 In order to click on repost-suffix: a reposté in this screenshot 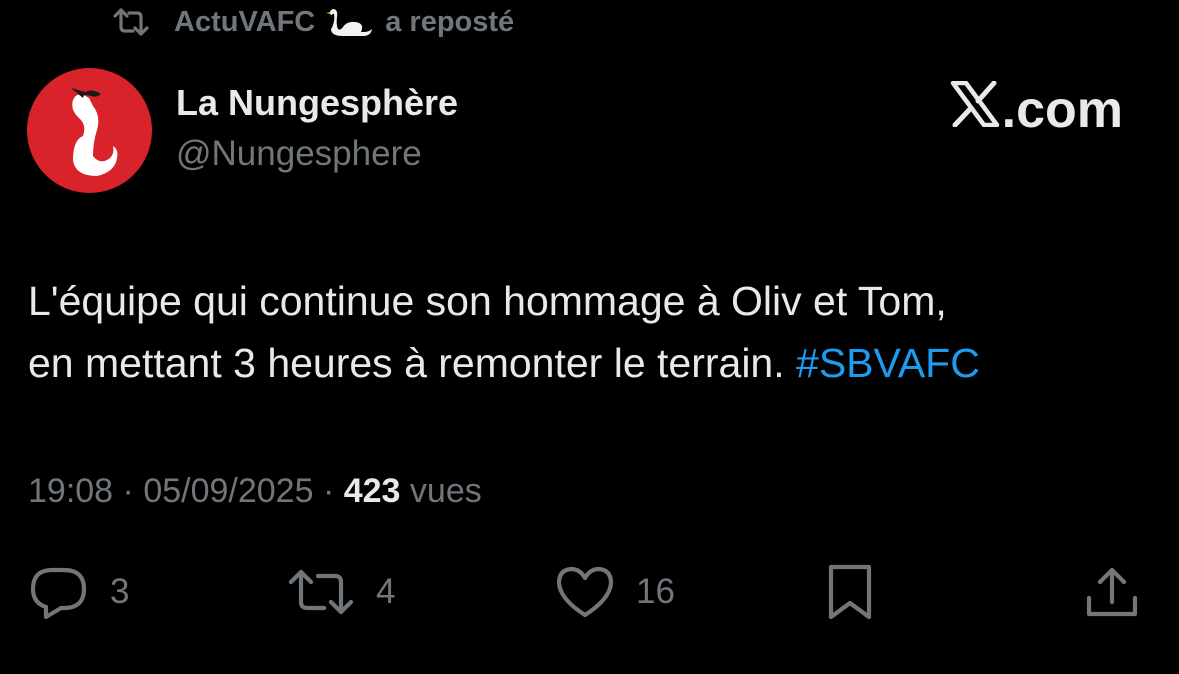, I will do `click(450, 21)`.